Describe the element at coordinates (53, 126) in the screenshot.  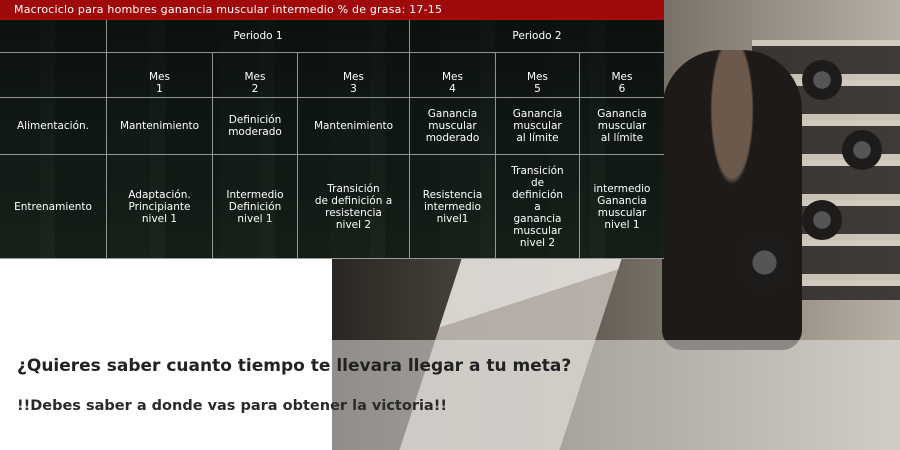
I see `table-row-label: Alimentación.` at that location.